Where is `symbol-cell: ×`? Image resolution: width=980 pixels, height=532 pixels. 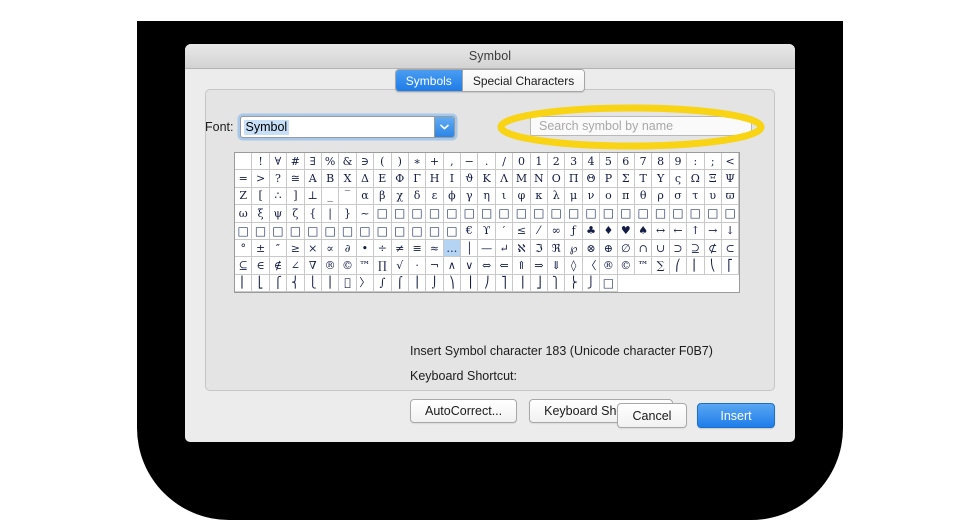 symbol-cell: × is located at coordinates (313, 248).